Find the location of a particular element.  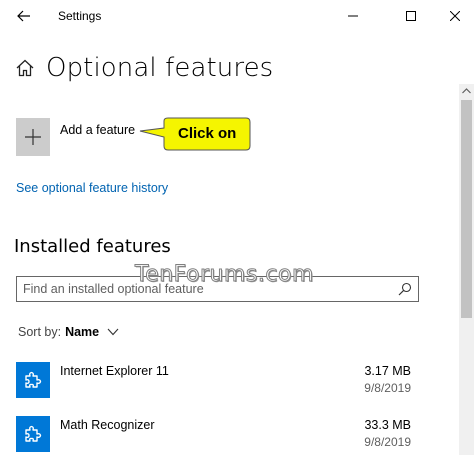

close-icon is located at coordinates (455, 16).